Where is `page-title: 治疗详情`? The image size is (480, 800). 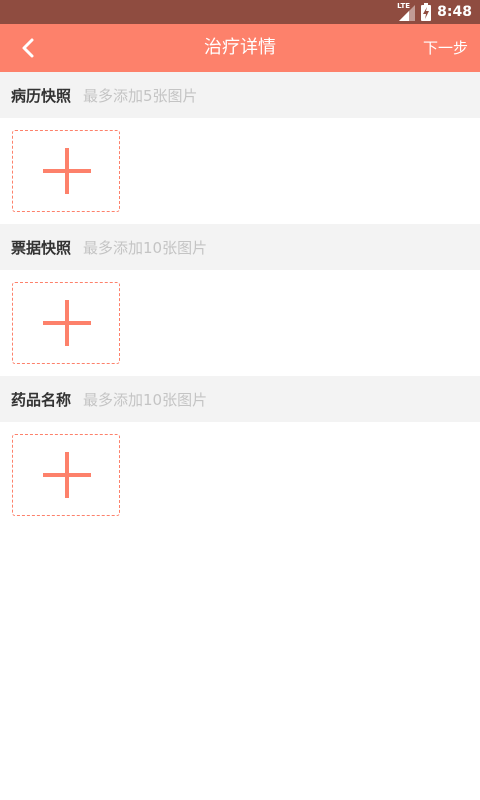 page-title: 治疗详情 is located at coordinates (240, 47).